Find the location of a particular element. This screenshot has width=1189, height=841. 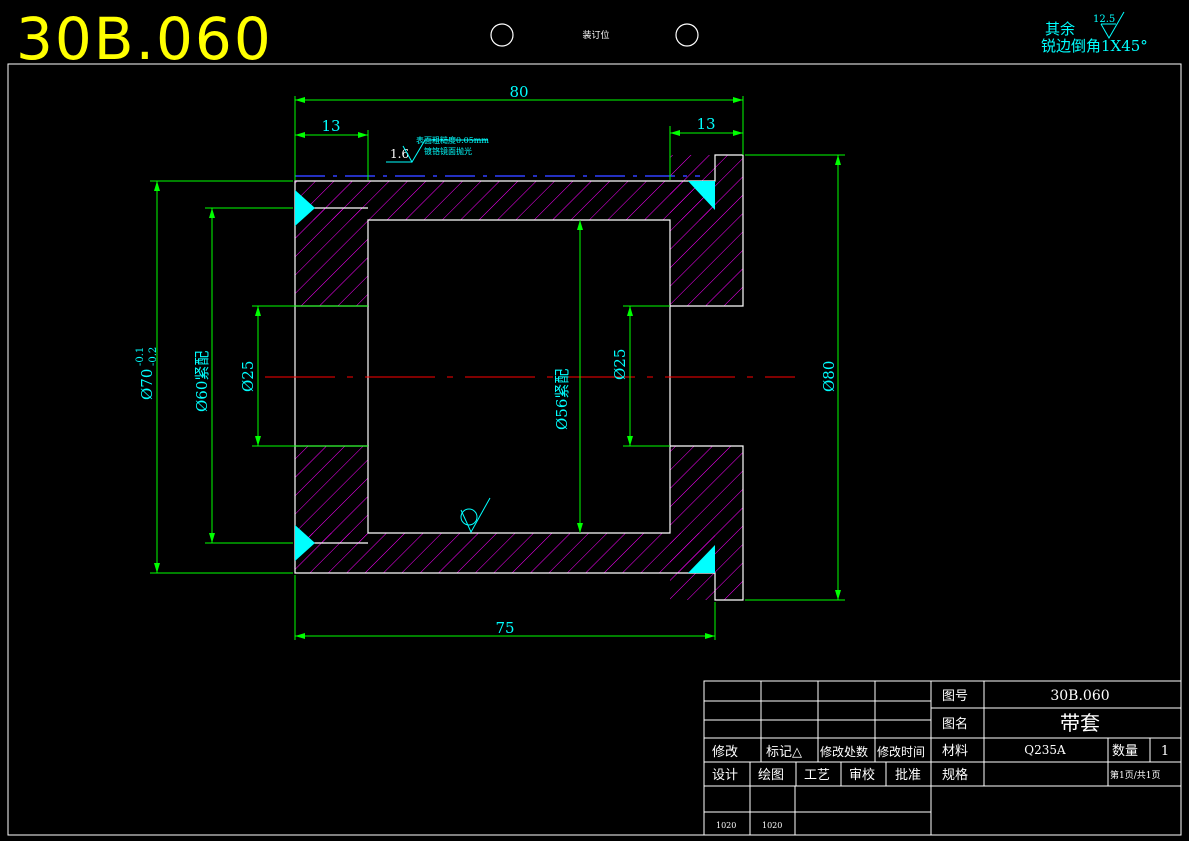

binding-label: 装订位 is located at coordinates (595, 35).